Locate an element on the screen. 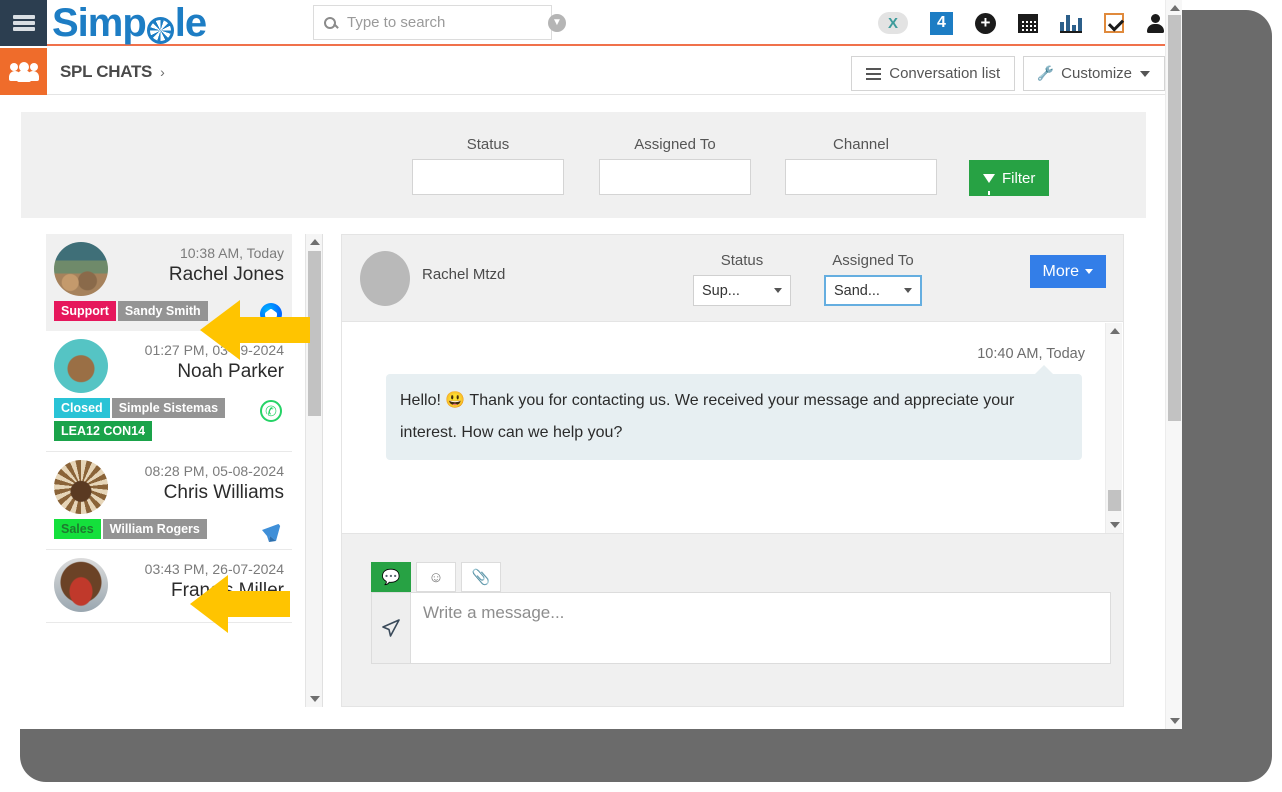 This screenshot has height=792, width=1282. message-input is located at coordinates (761, 628).